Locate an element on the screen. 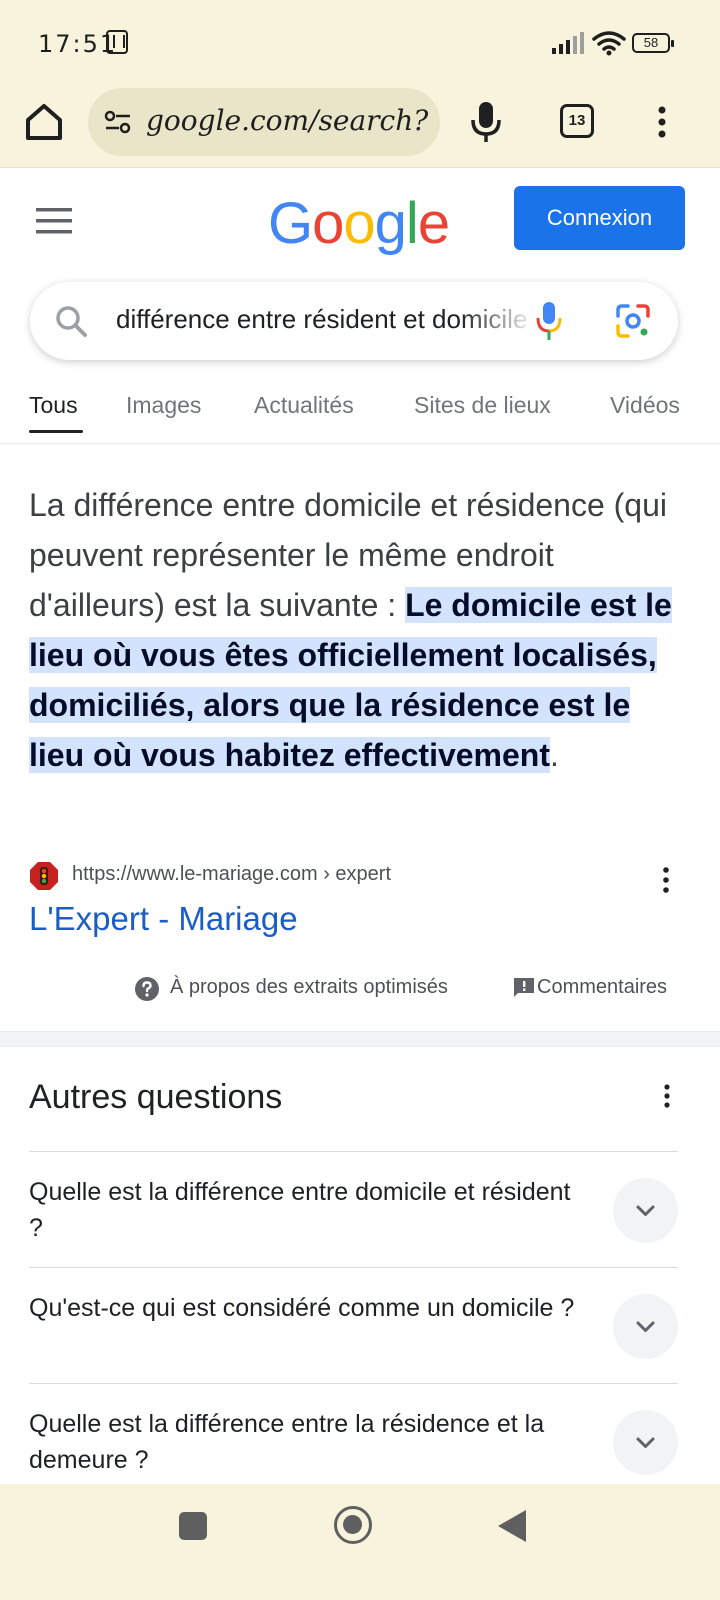 The image size is (720, 1600). logo-letter: G is located at coordinates (290, 223).